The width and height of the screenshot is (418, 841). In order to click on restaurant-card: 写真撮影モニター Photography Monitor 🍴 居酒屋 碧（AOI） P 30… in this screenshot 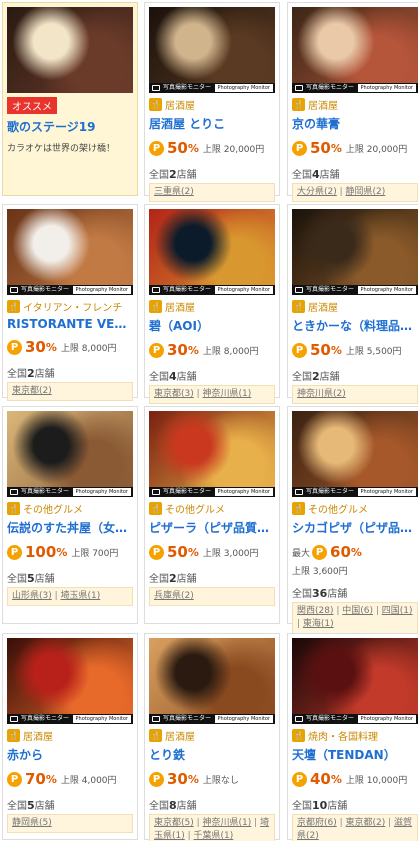, I will do `click(212, 304)`.